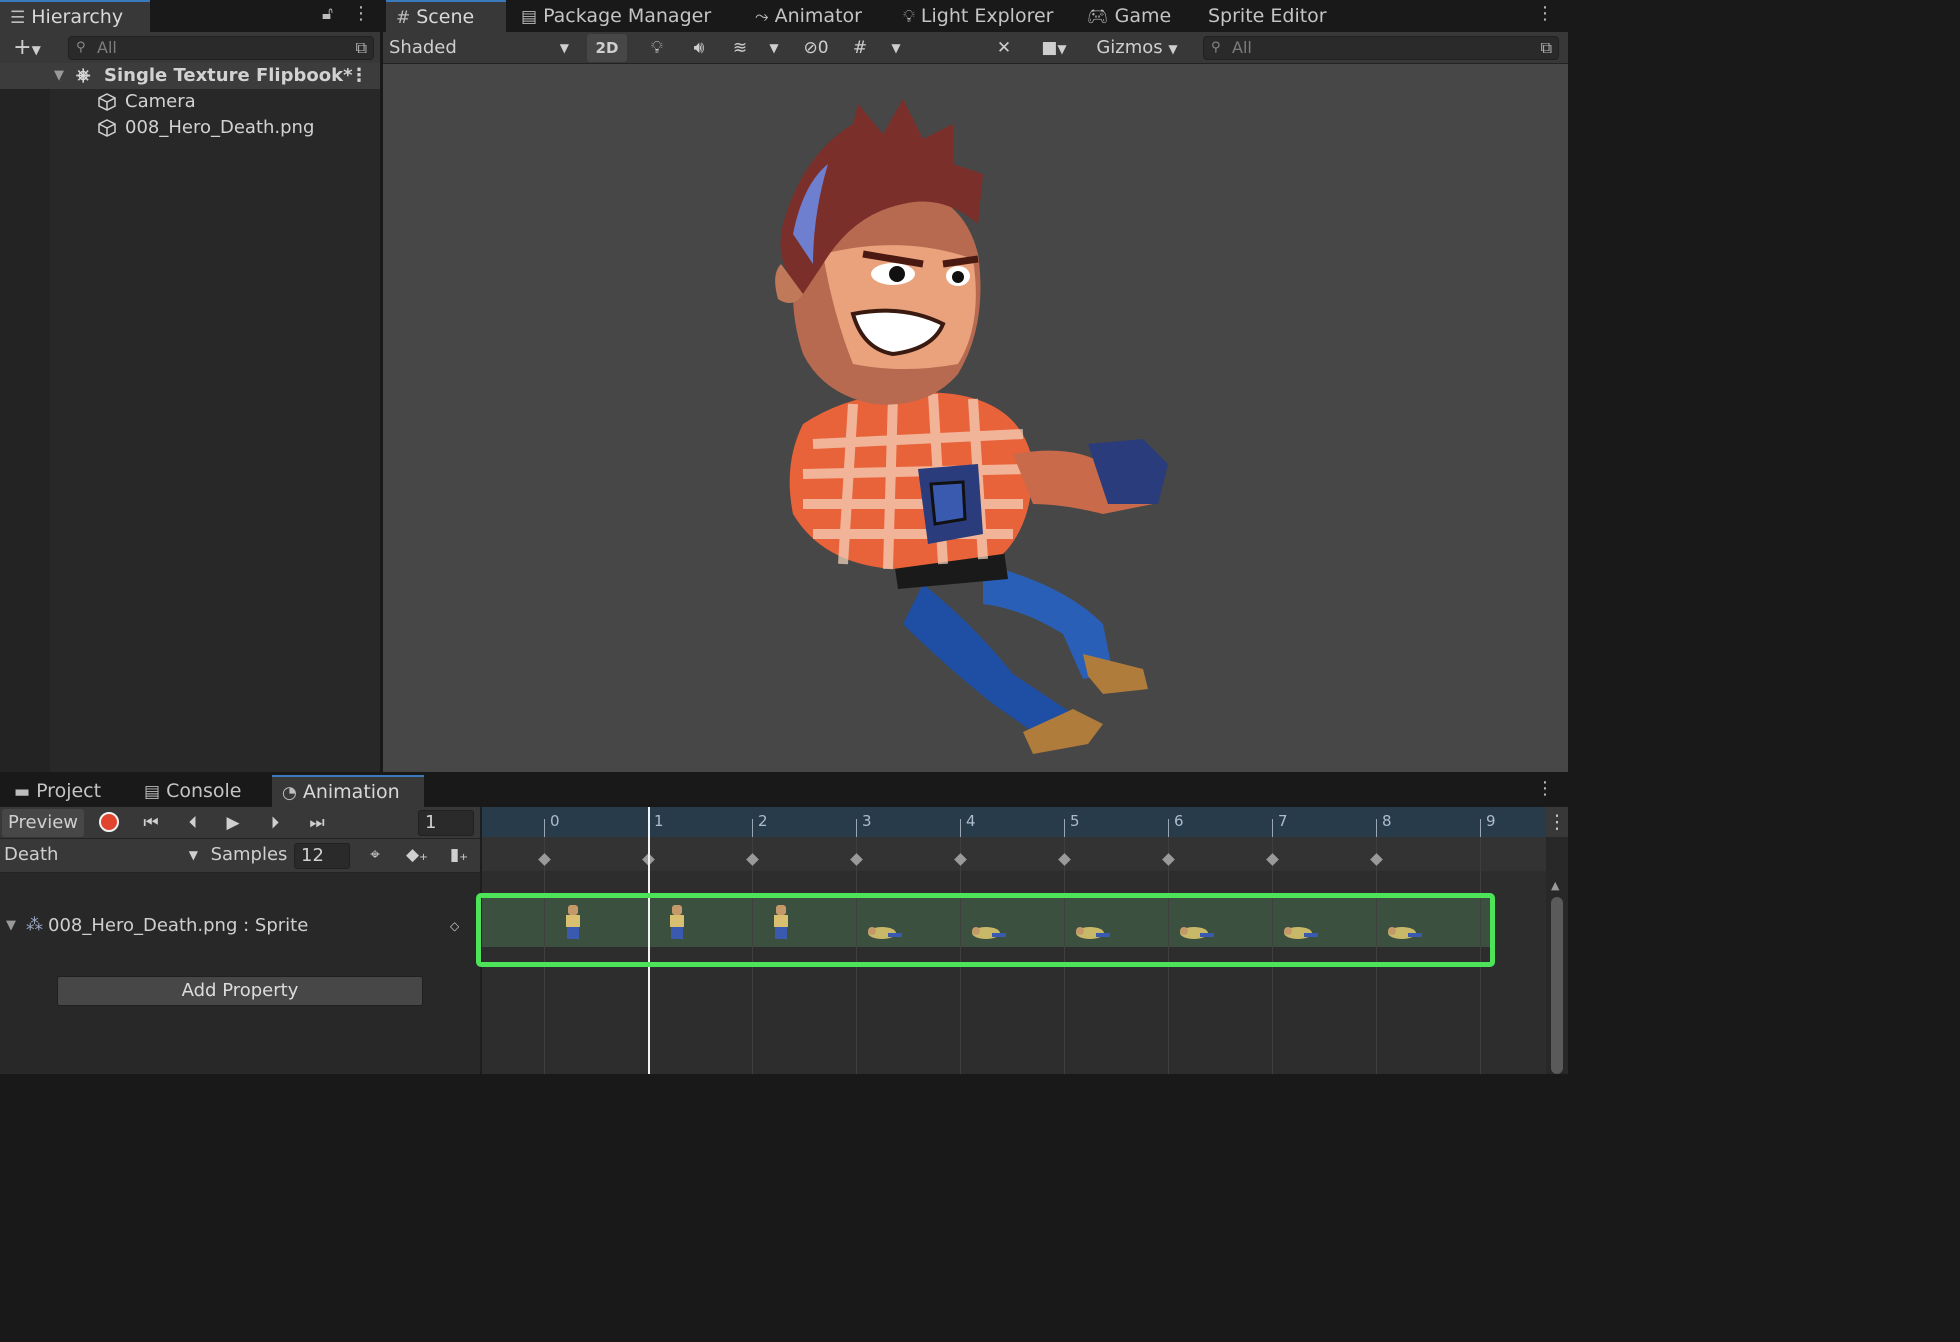 This screenshot has height=1342, width=1960. I want to click on effects-dropdown: ▼, so click(774, 48).